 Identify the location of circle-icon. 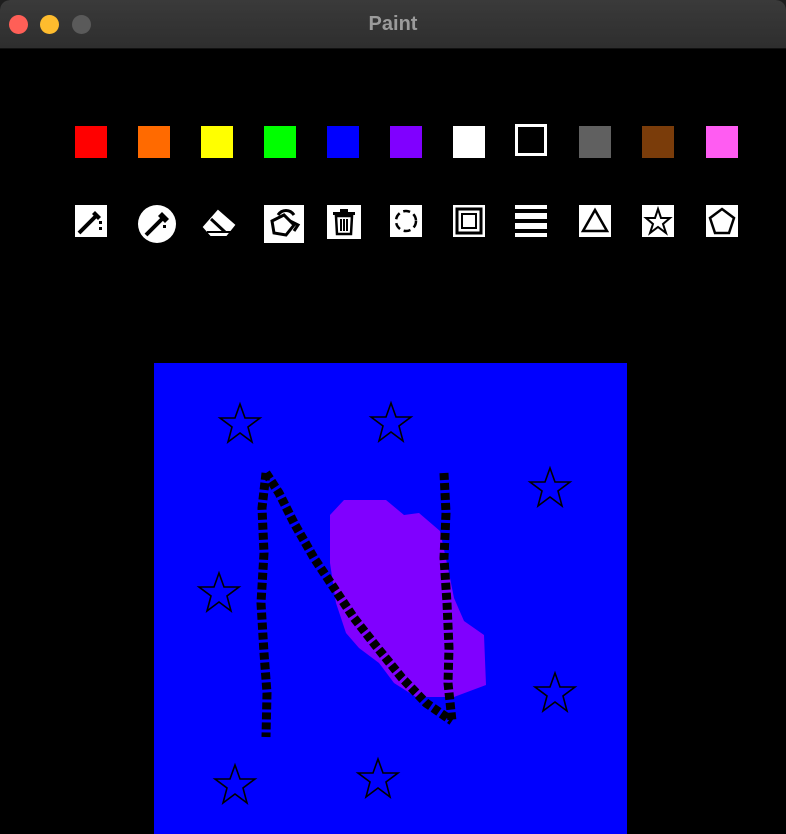
(406, 221).